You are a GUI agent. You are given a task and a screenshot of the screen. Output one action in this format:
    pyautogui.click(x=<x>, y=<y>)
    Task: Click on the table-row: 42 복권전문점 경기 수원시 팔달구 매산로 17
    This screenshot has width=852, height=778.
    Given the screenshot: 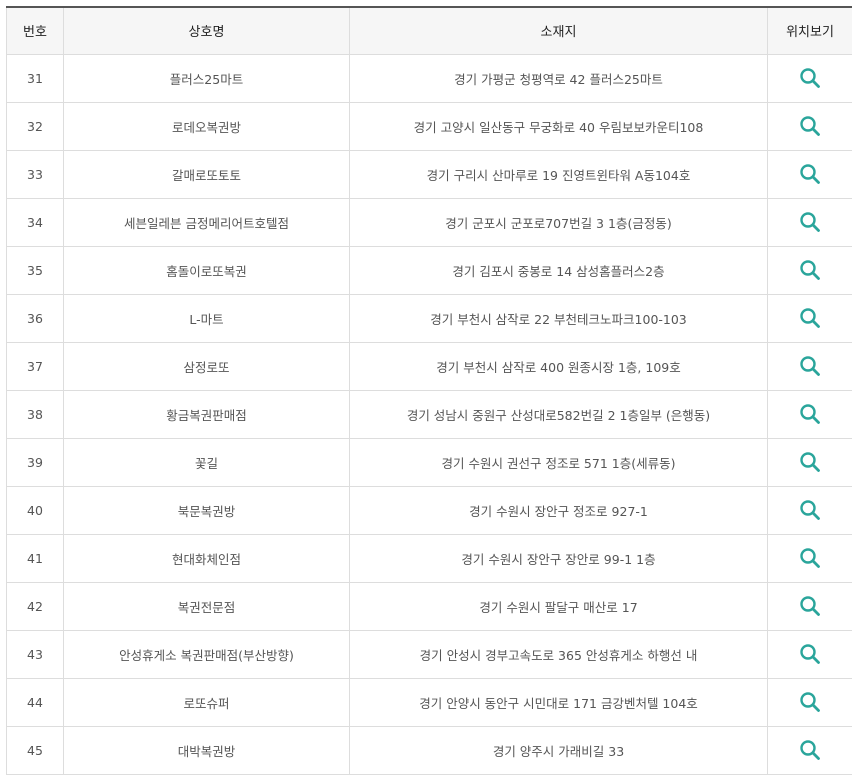 What is the action you would take?
    pyautogui.click(x=429, y=606)
    